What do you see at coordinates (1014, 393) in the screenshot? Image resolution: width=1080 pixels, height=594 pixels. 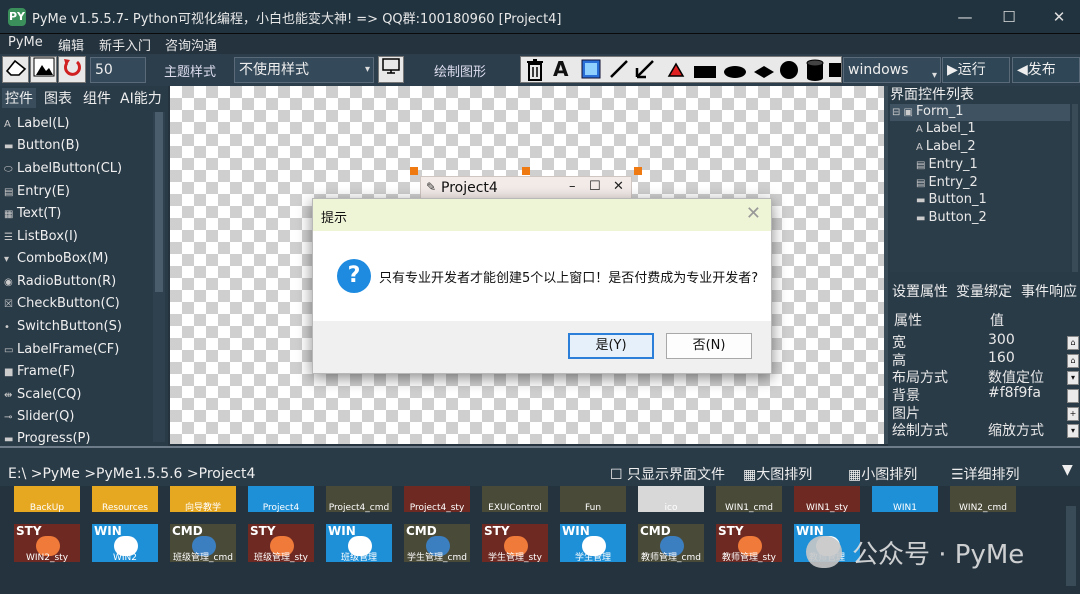 I see `prop-value: #f8f9fa` at bounding box center [1014, 393].